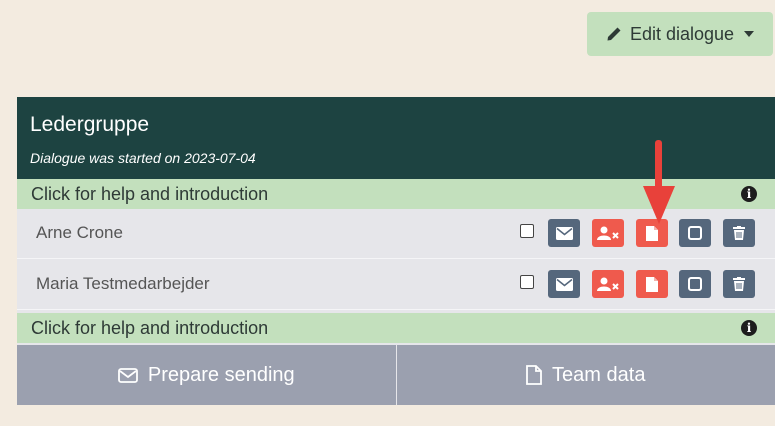 Image resolution: width=775 pixels, height=426 pixels. What do you see at coordinates (599, 374) in the screenshot?
I see `team-data-label: Team data` at bounding box center [599, 374].